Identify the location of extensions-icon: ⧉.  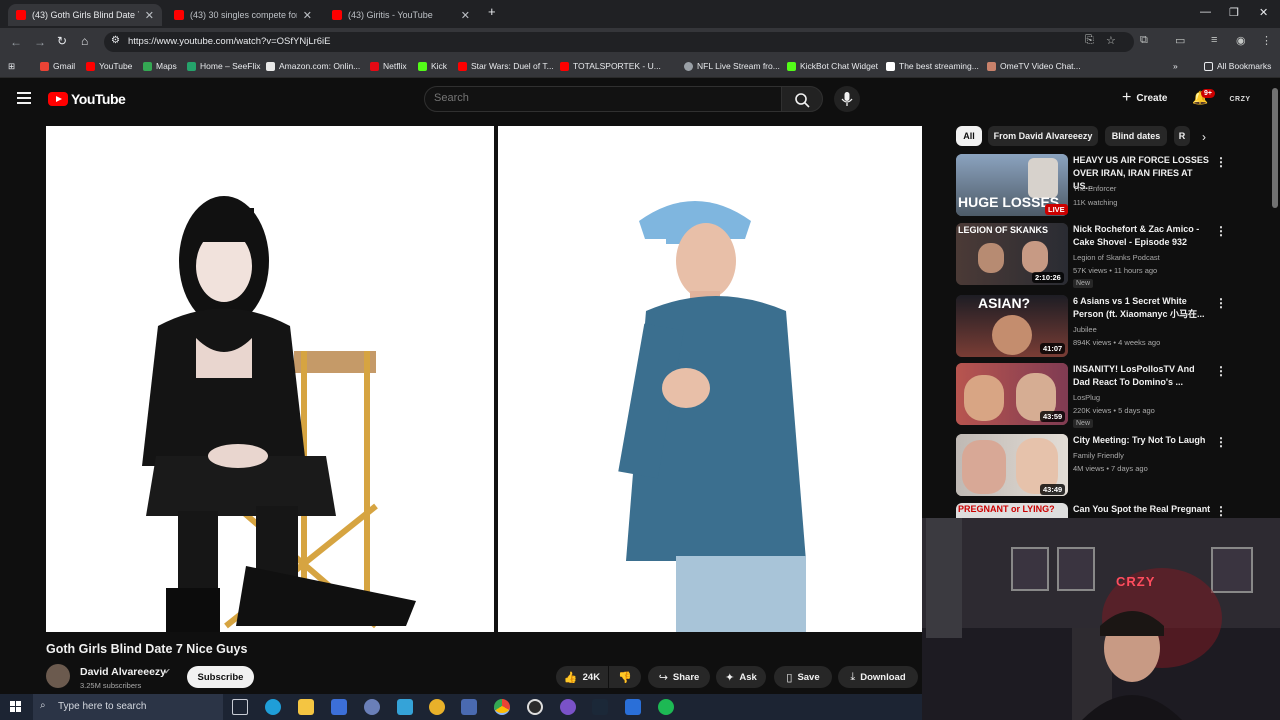
(1144, 40).